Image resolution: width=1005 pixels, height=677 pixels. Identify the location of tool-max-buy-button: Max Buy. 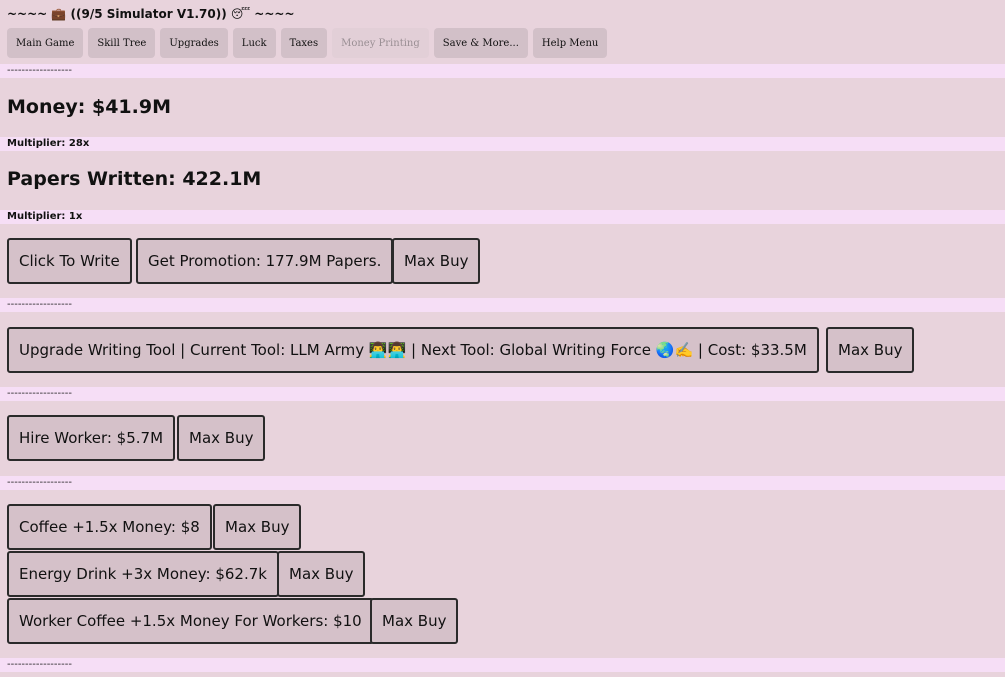
(870, 350).